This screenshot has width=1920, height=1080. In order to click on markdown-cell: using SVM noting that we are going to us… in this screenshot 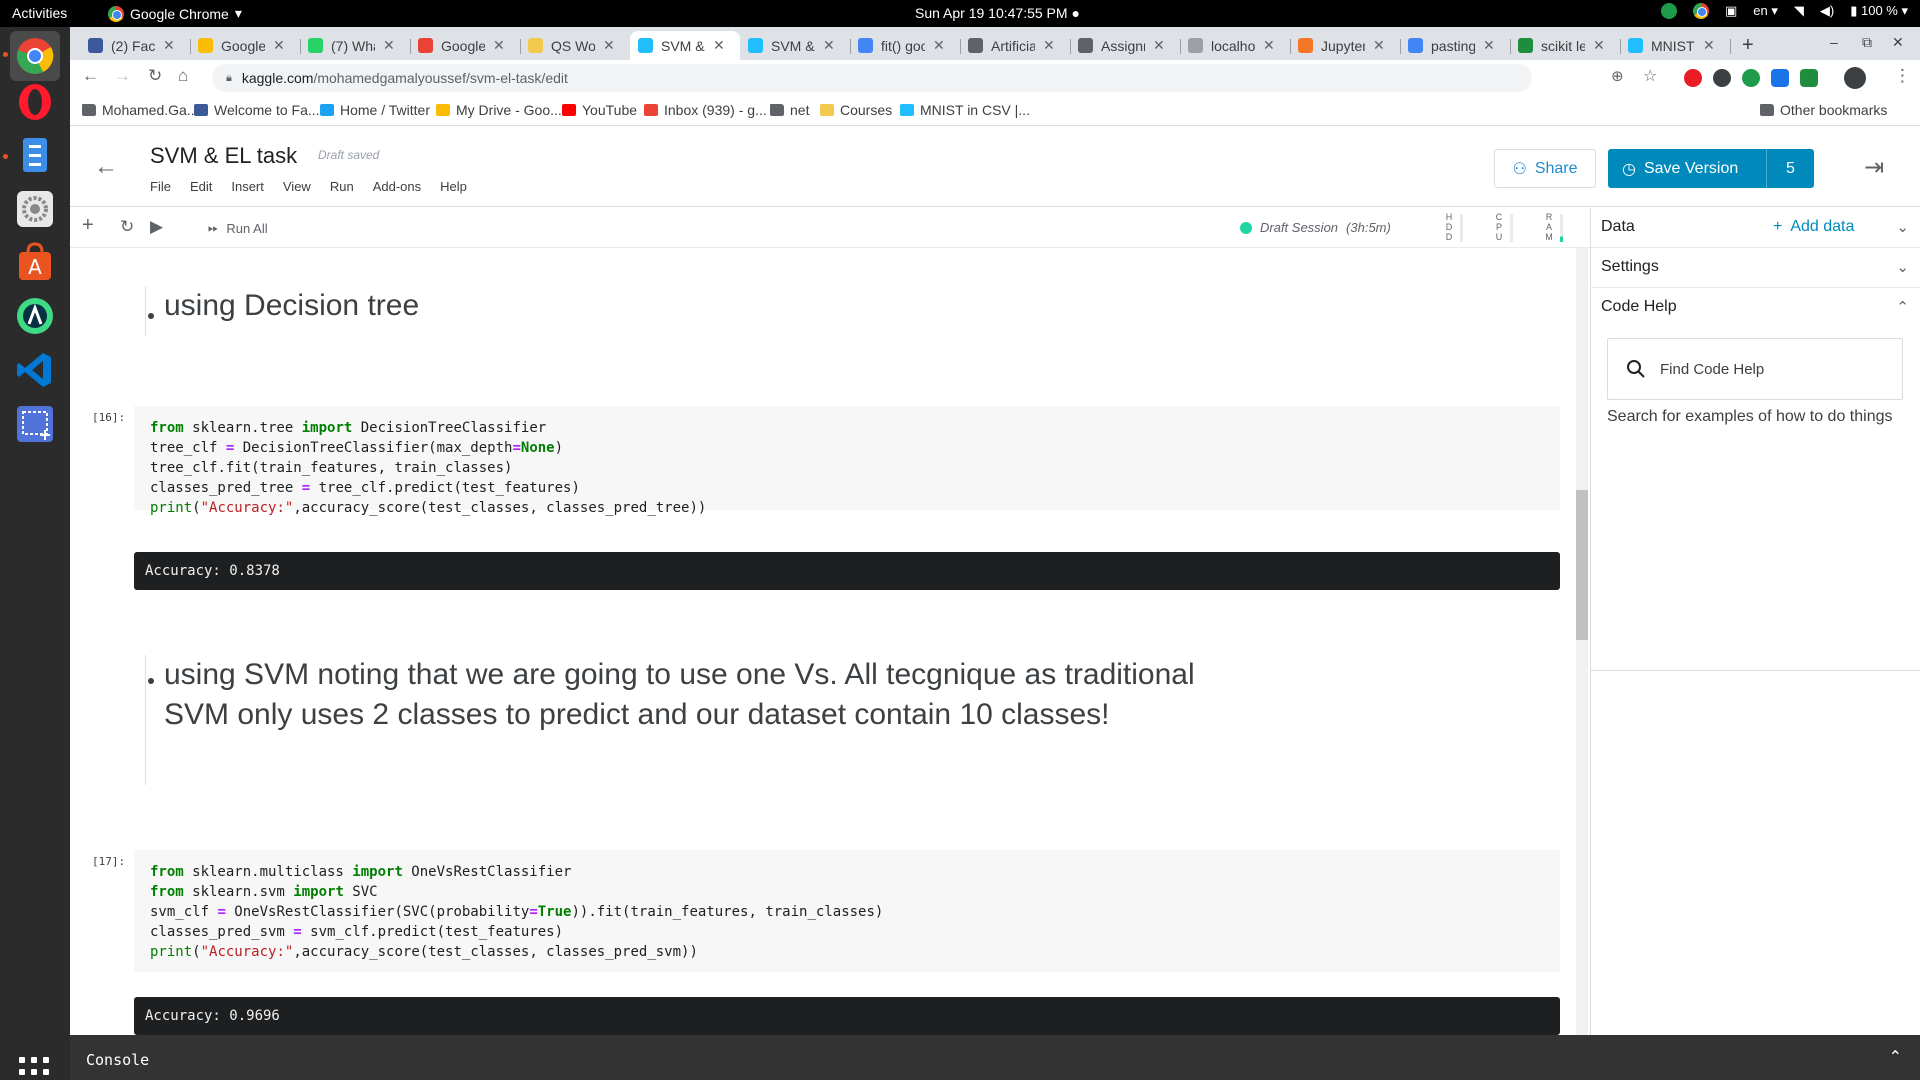, I will do `click(675, 720)`.